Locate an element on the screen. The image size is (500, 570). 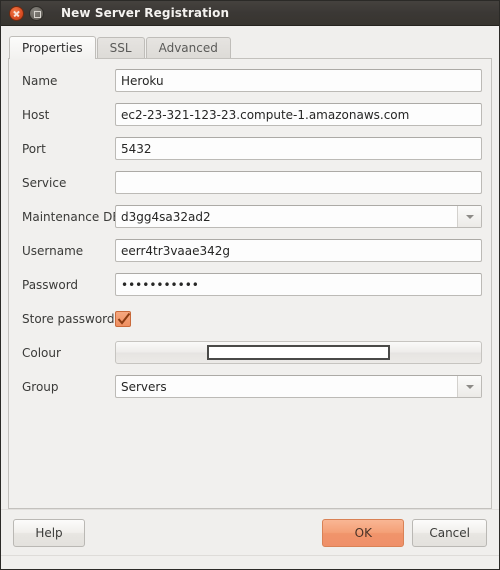
maintenance-db-label: Maintenance DB is located at coordinates (71, 216).